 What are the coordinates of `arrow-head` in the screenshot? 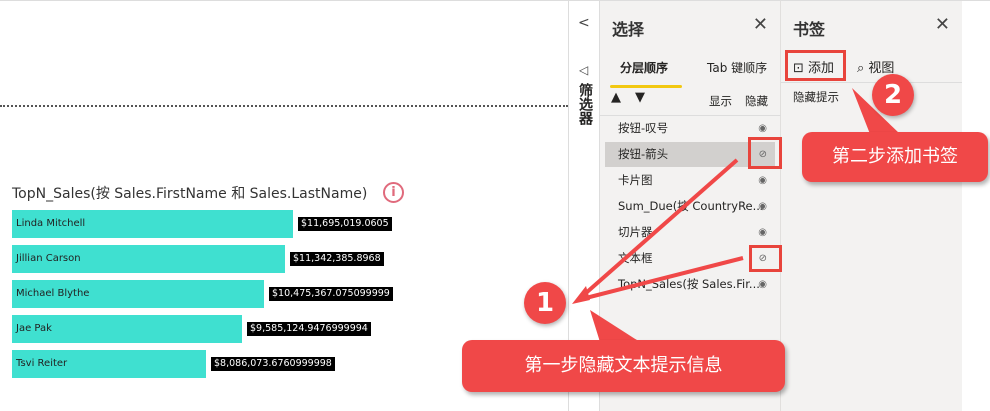 It's located at (581, 295).